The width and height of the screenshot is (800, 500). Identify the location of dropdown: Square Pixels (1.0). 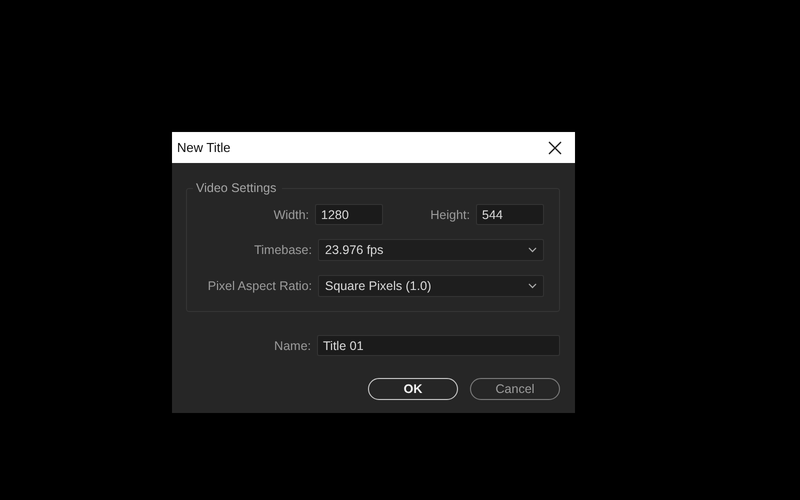
(431, 286).